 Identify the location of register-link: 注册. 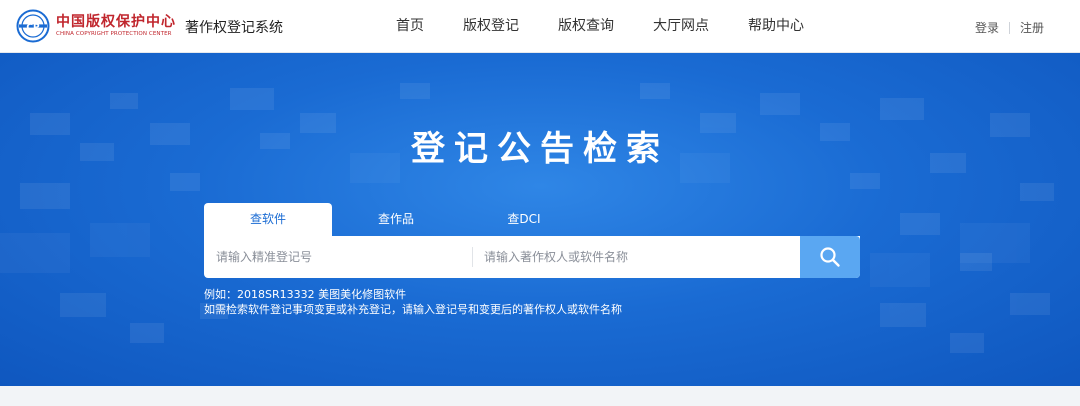
(1032, 27).